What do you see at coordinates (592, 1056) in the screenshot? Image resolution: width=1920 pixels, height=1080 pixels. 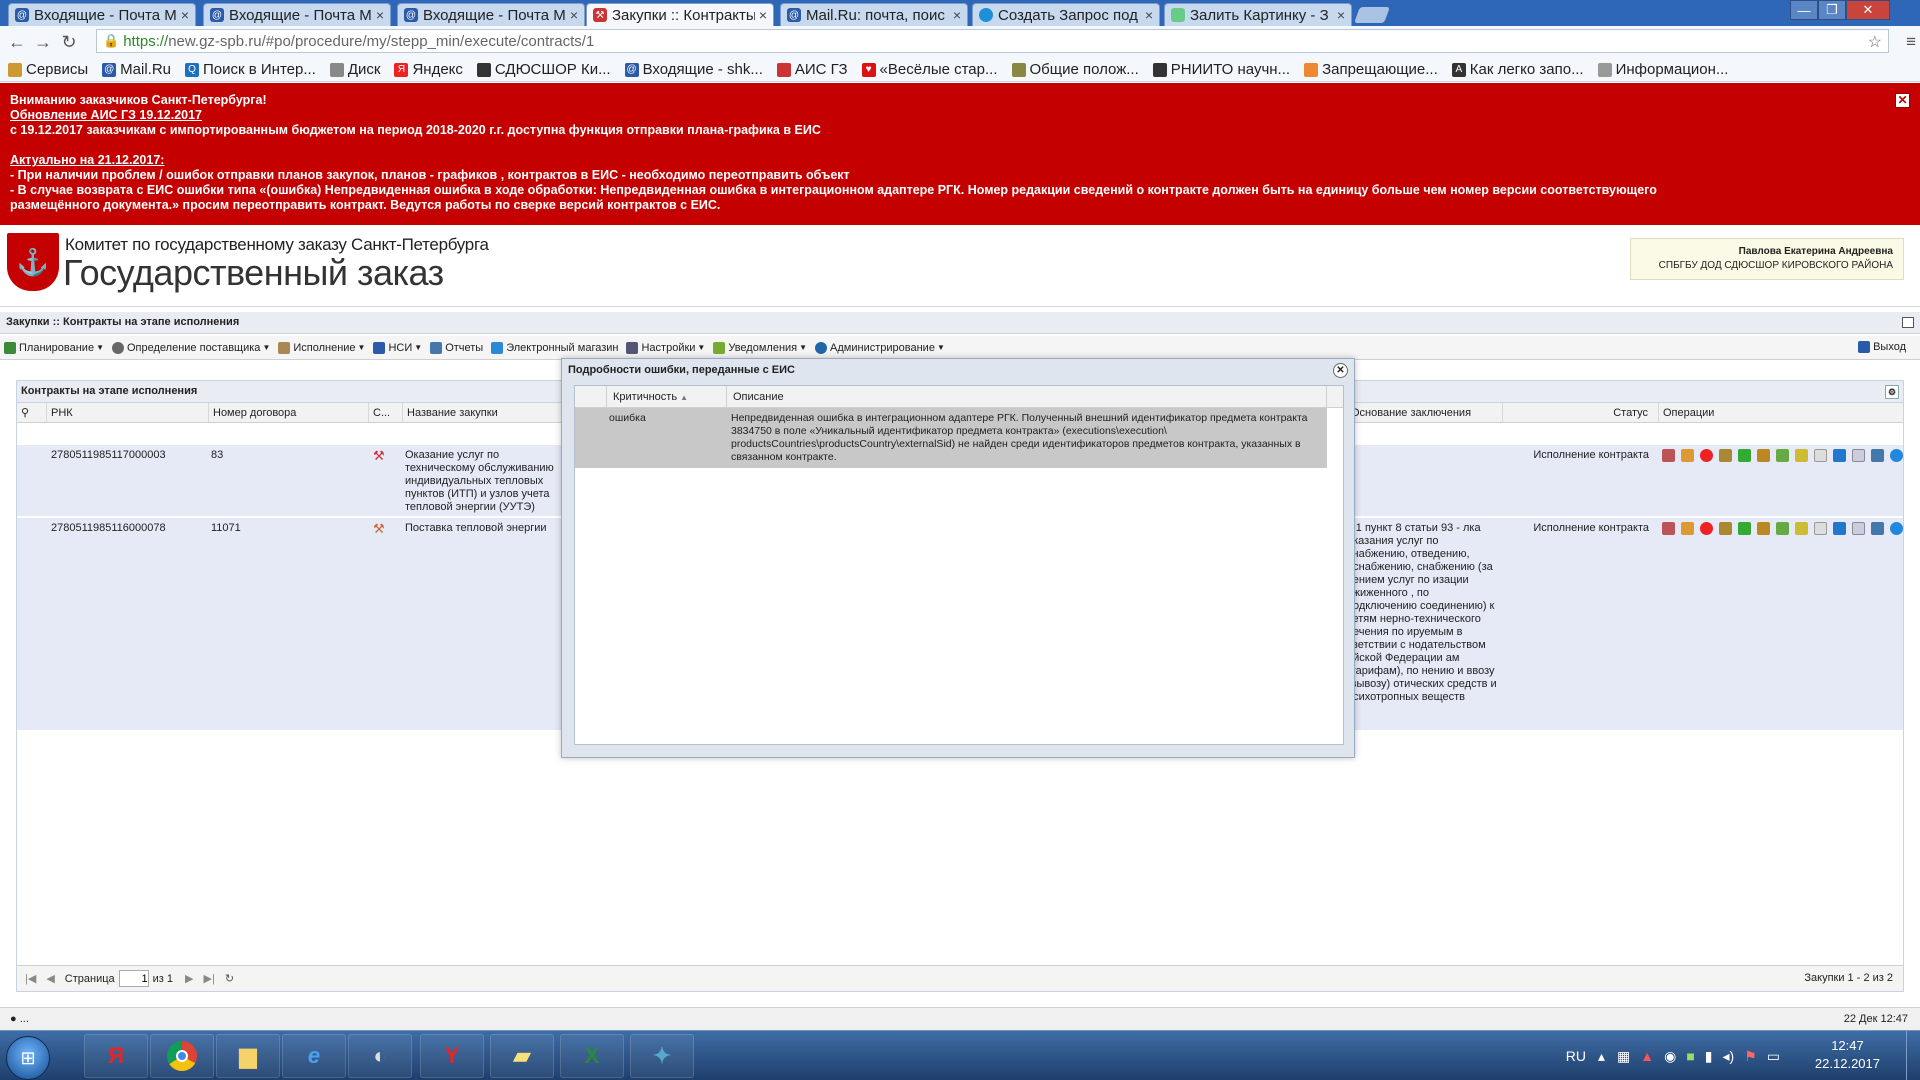 I see `taskbar-excel-icon: X` at bounding box center [592, 1056].